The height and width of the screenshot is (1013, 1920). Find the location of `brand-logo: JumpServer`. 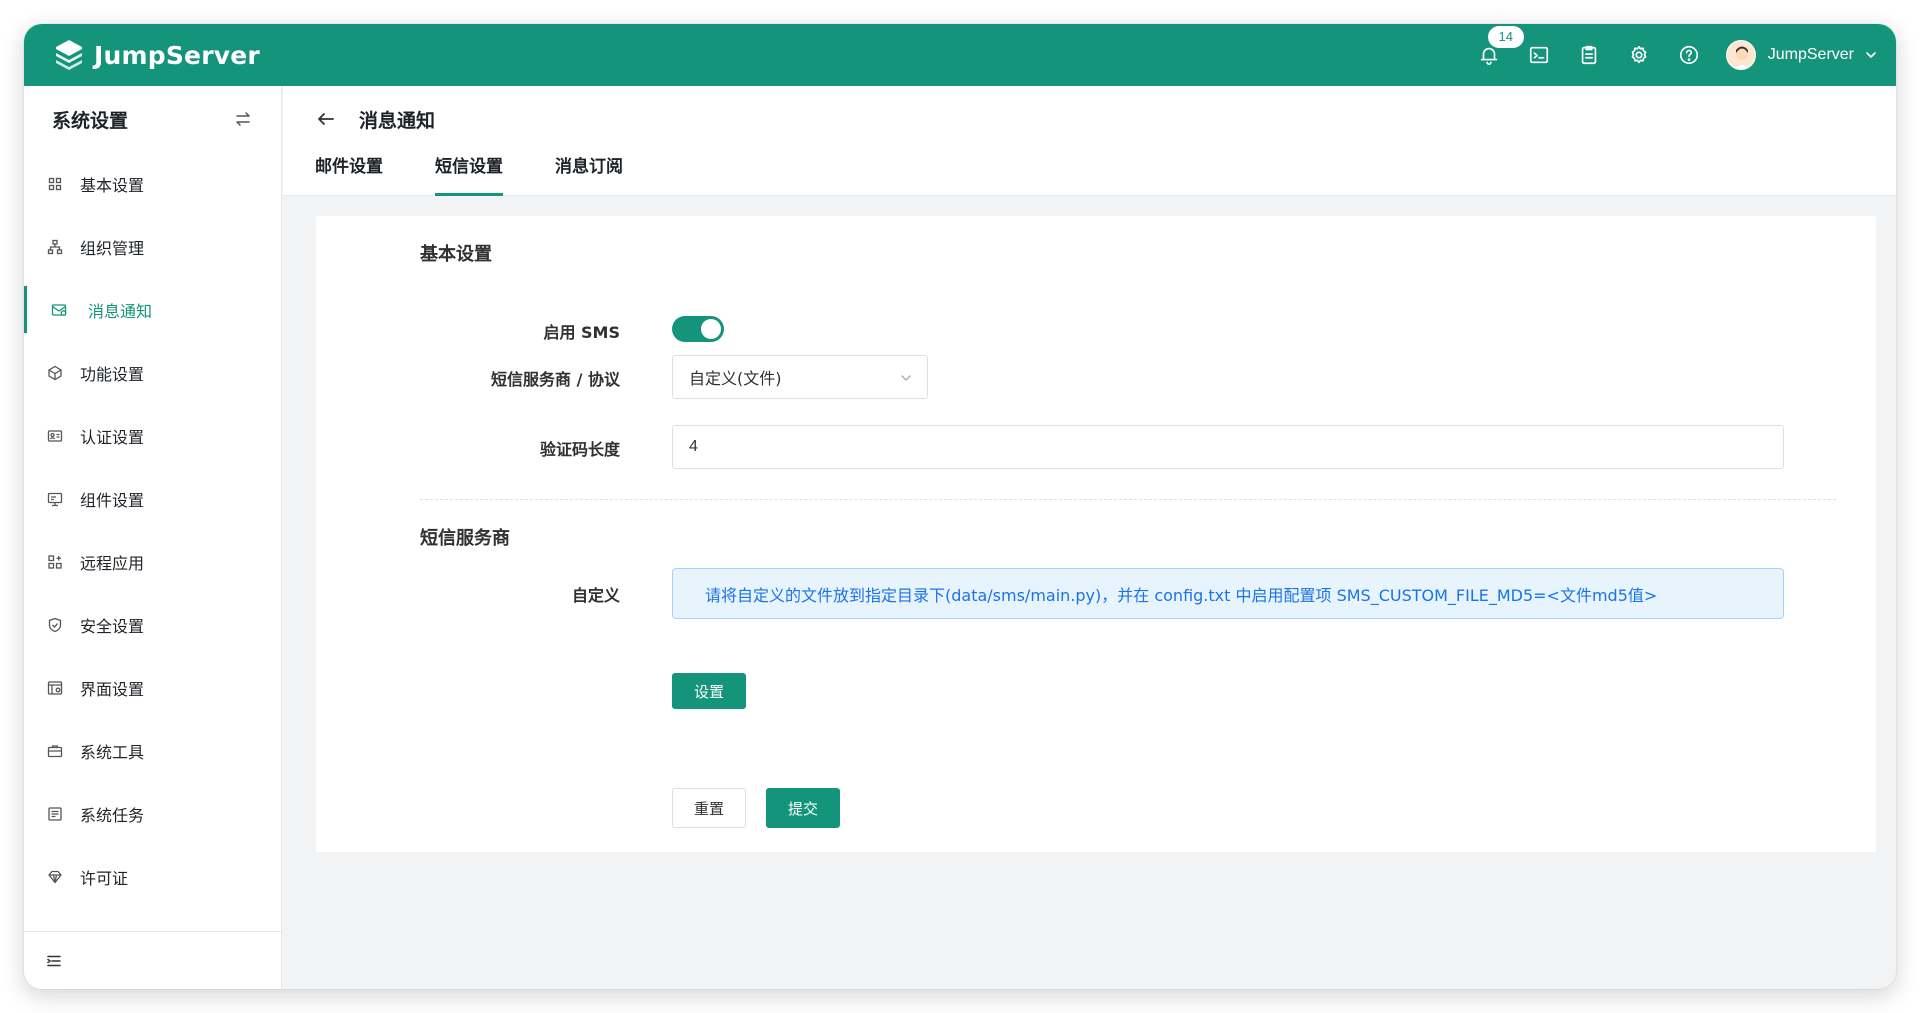

brand-logo: JumpServer is located at coordinates (156, 55).